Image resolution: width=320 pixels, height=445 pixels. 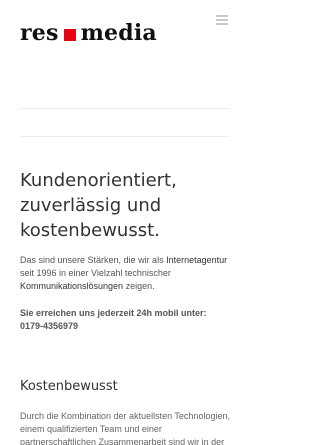 I want to click on section-title: Kostenbewusst, so click(x=69, y=386).